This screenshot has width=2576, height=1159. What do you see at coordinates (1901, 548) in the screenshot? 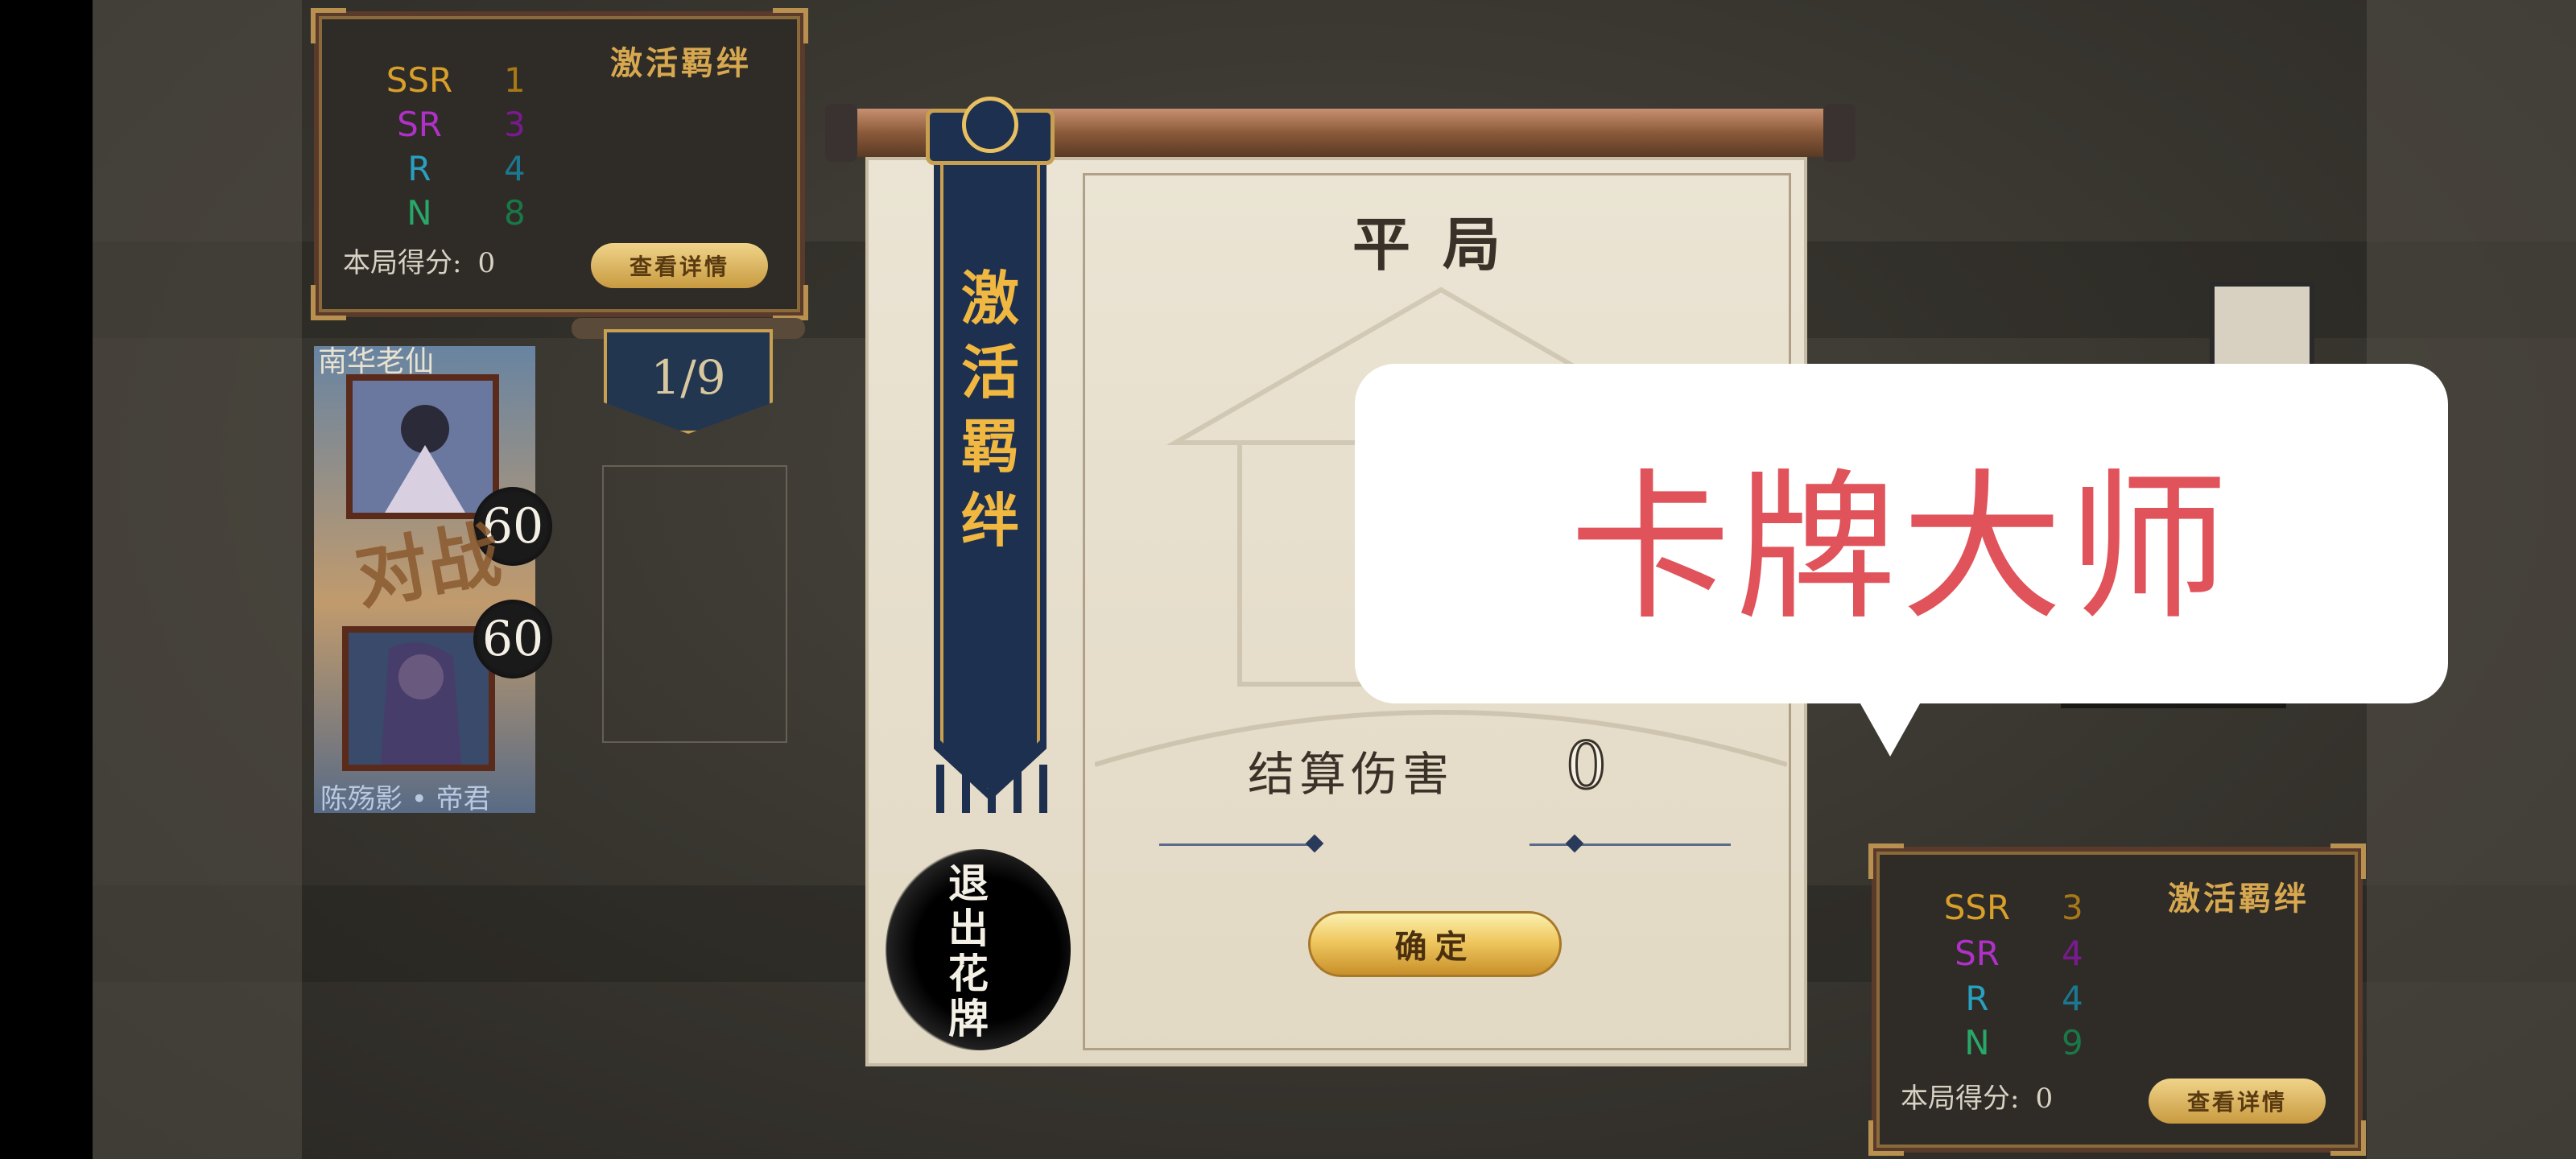
I see `brand-overlay-text: 卡牌大师` at bounding box center [1901, 548].